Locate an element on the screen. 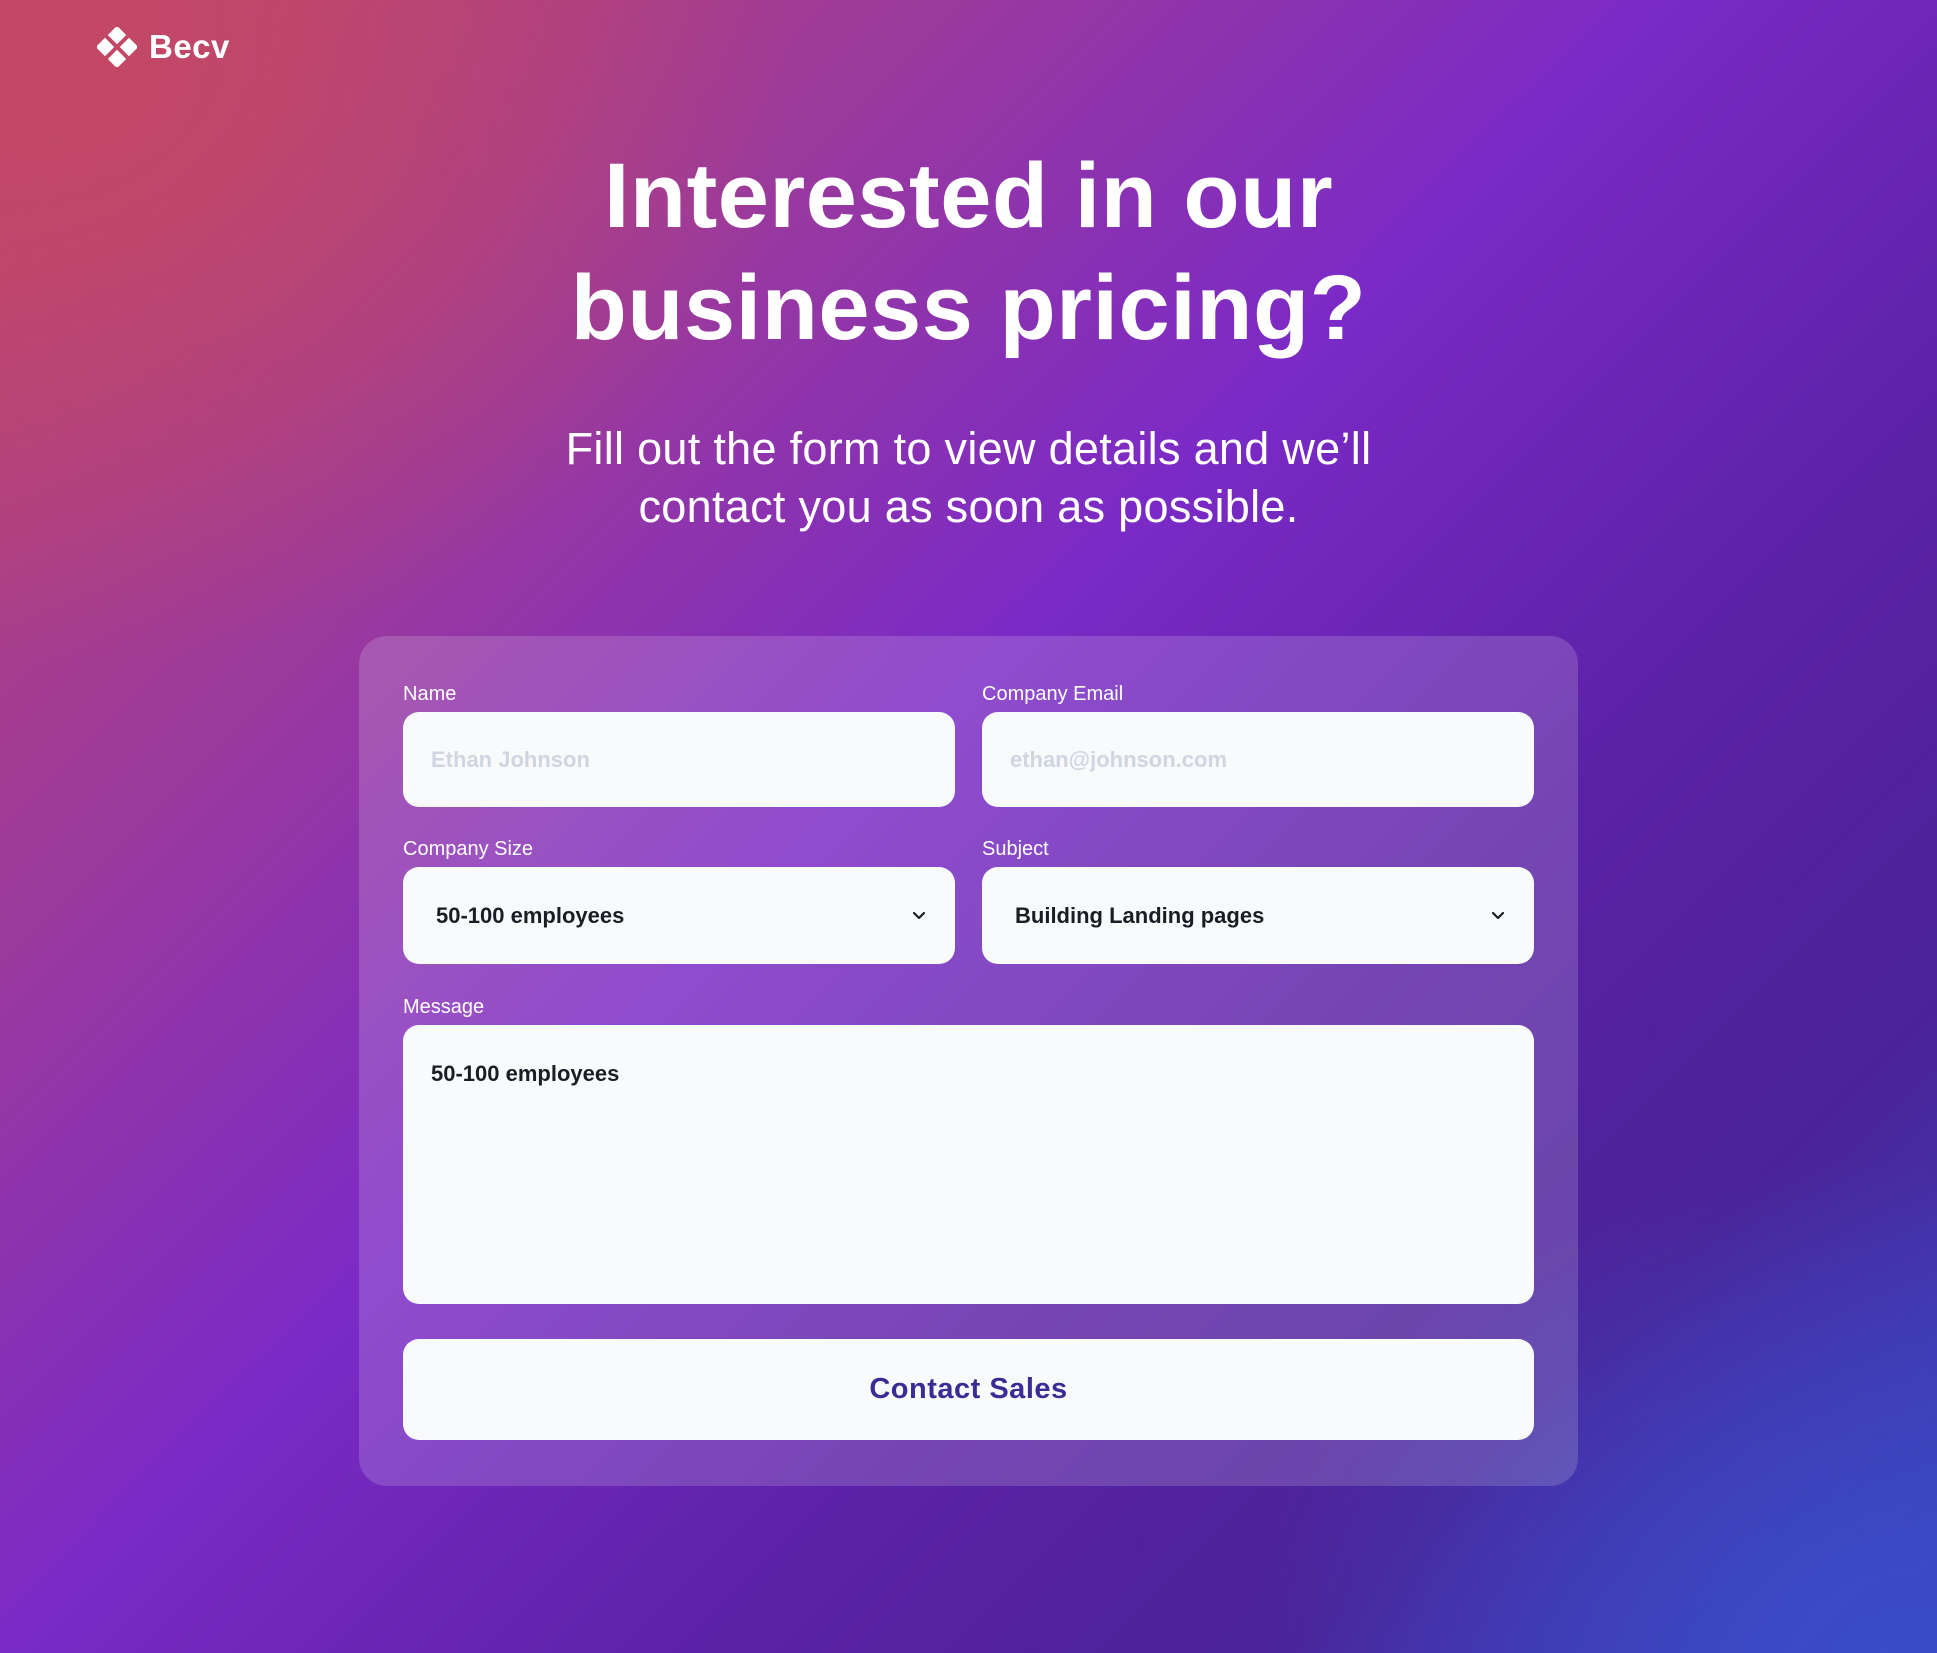 The height and width of the screenshot is (1653, 1937). email-field-group: Company Email ethan@johnson.com is located at coordinates (1258, 744).